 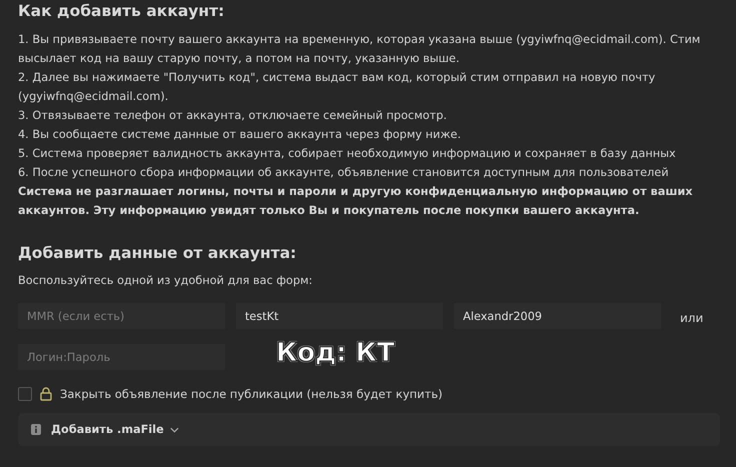 I want to click on instruction-step: 1. Вы привязываете почту вашего аккаунта на временную, которая указана выше (ygyiwfnq@ecidmail.com). Стим высылает код на вашу старую почту, а потом на почту, указанную выше., so click(x=368, y=49).